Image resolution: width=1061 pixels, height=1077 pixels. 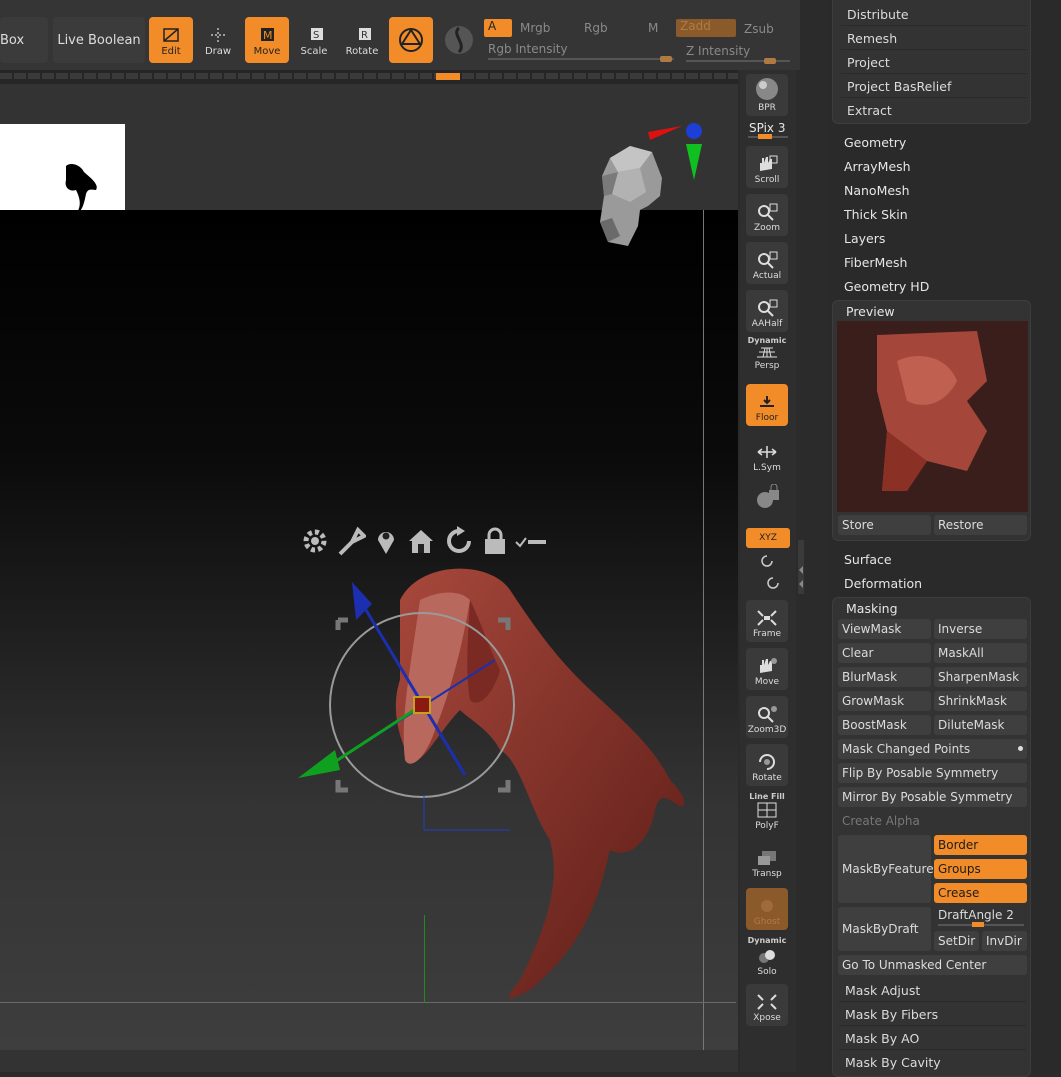 I want to click on ghost-button: Ghost, so click(x=767, y=909).